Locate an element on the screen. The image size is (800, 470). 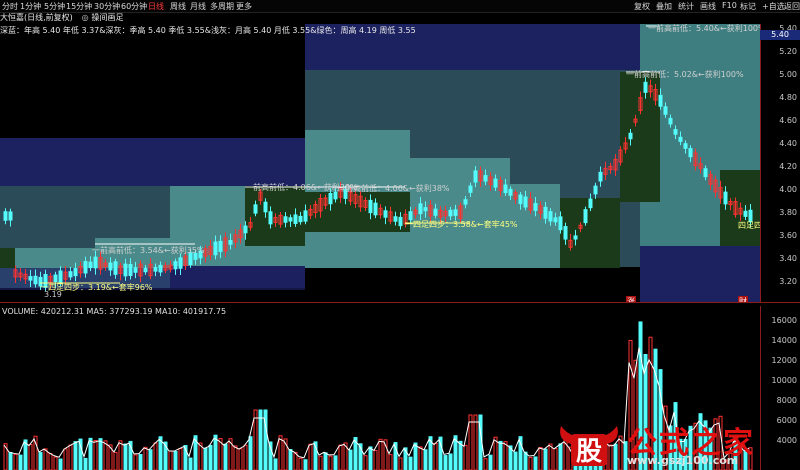
f10-button: F10 is located at coordinates (729, 5).